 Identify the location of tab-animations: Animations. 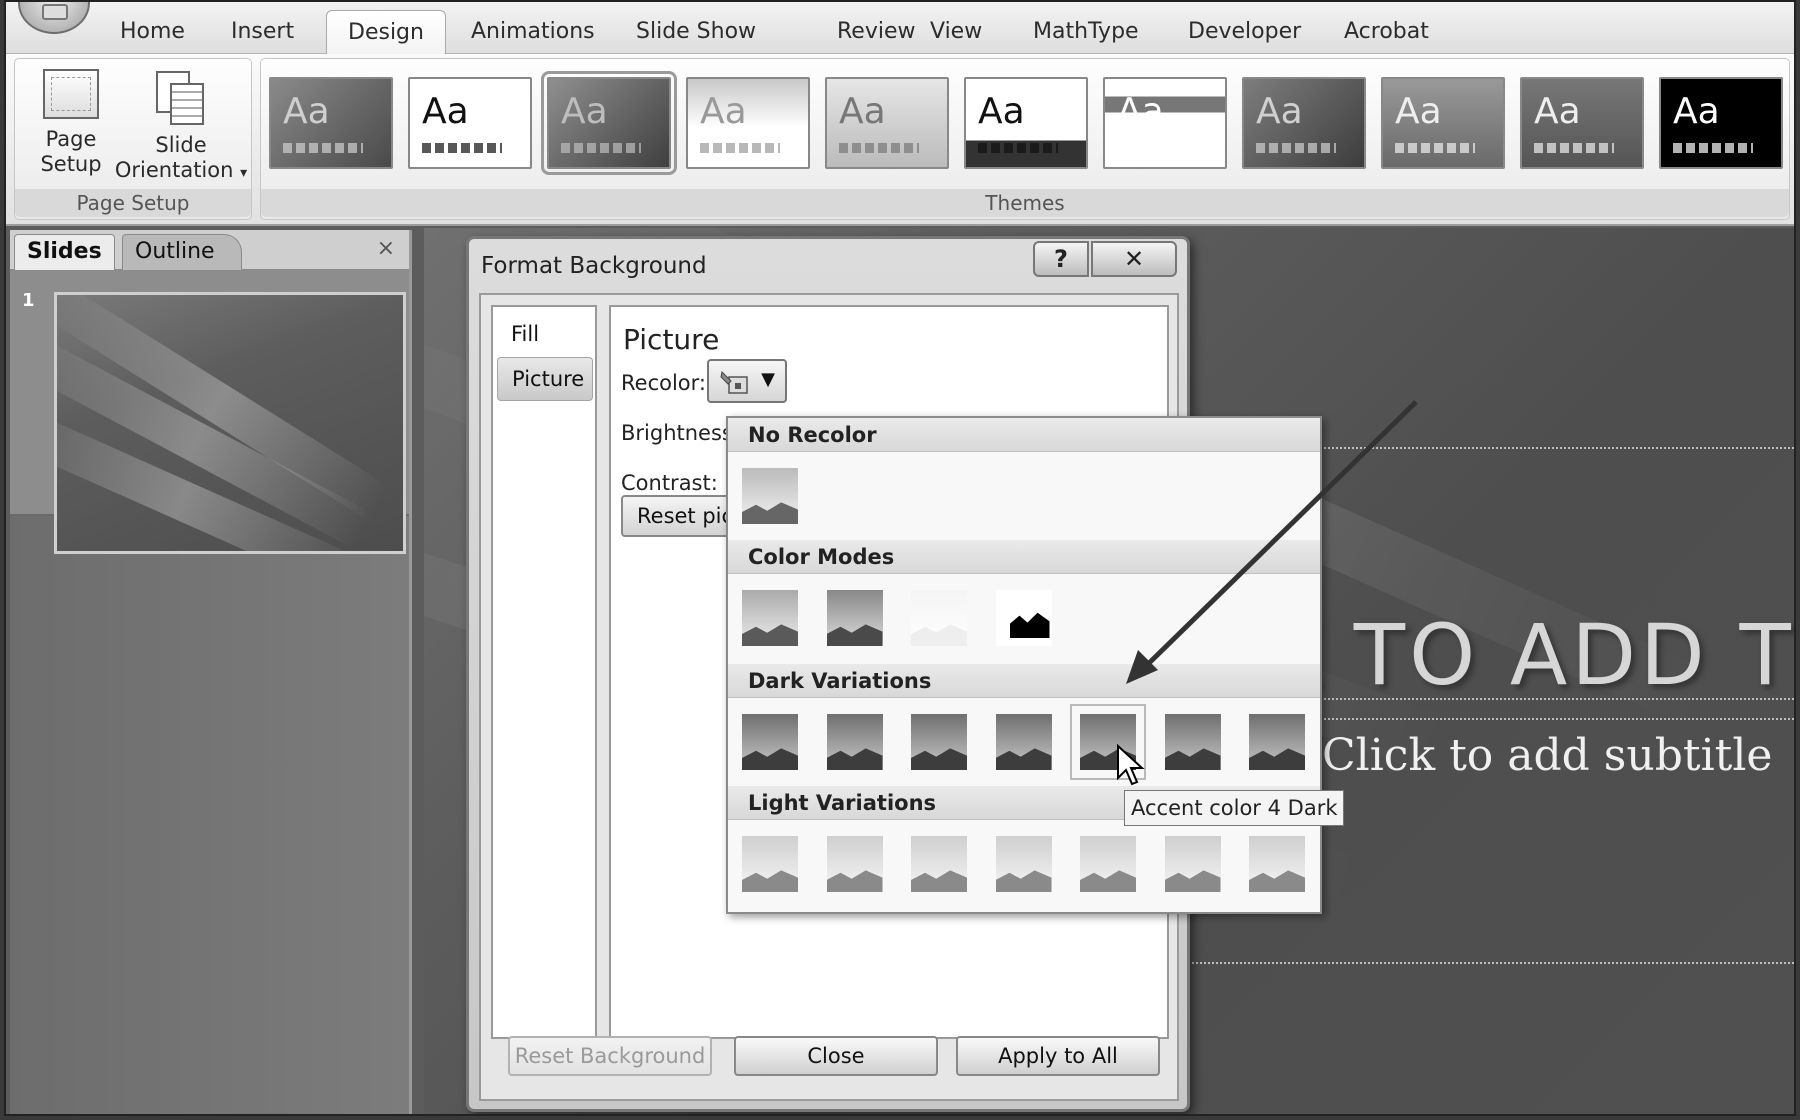
(533, 34).